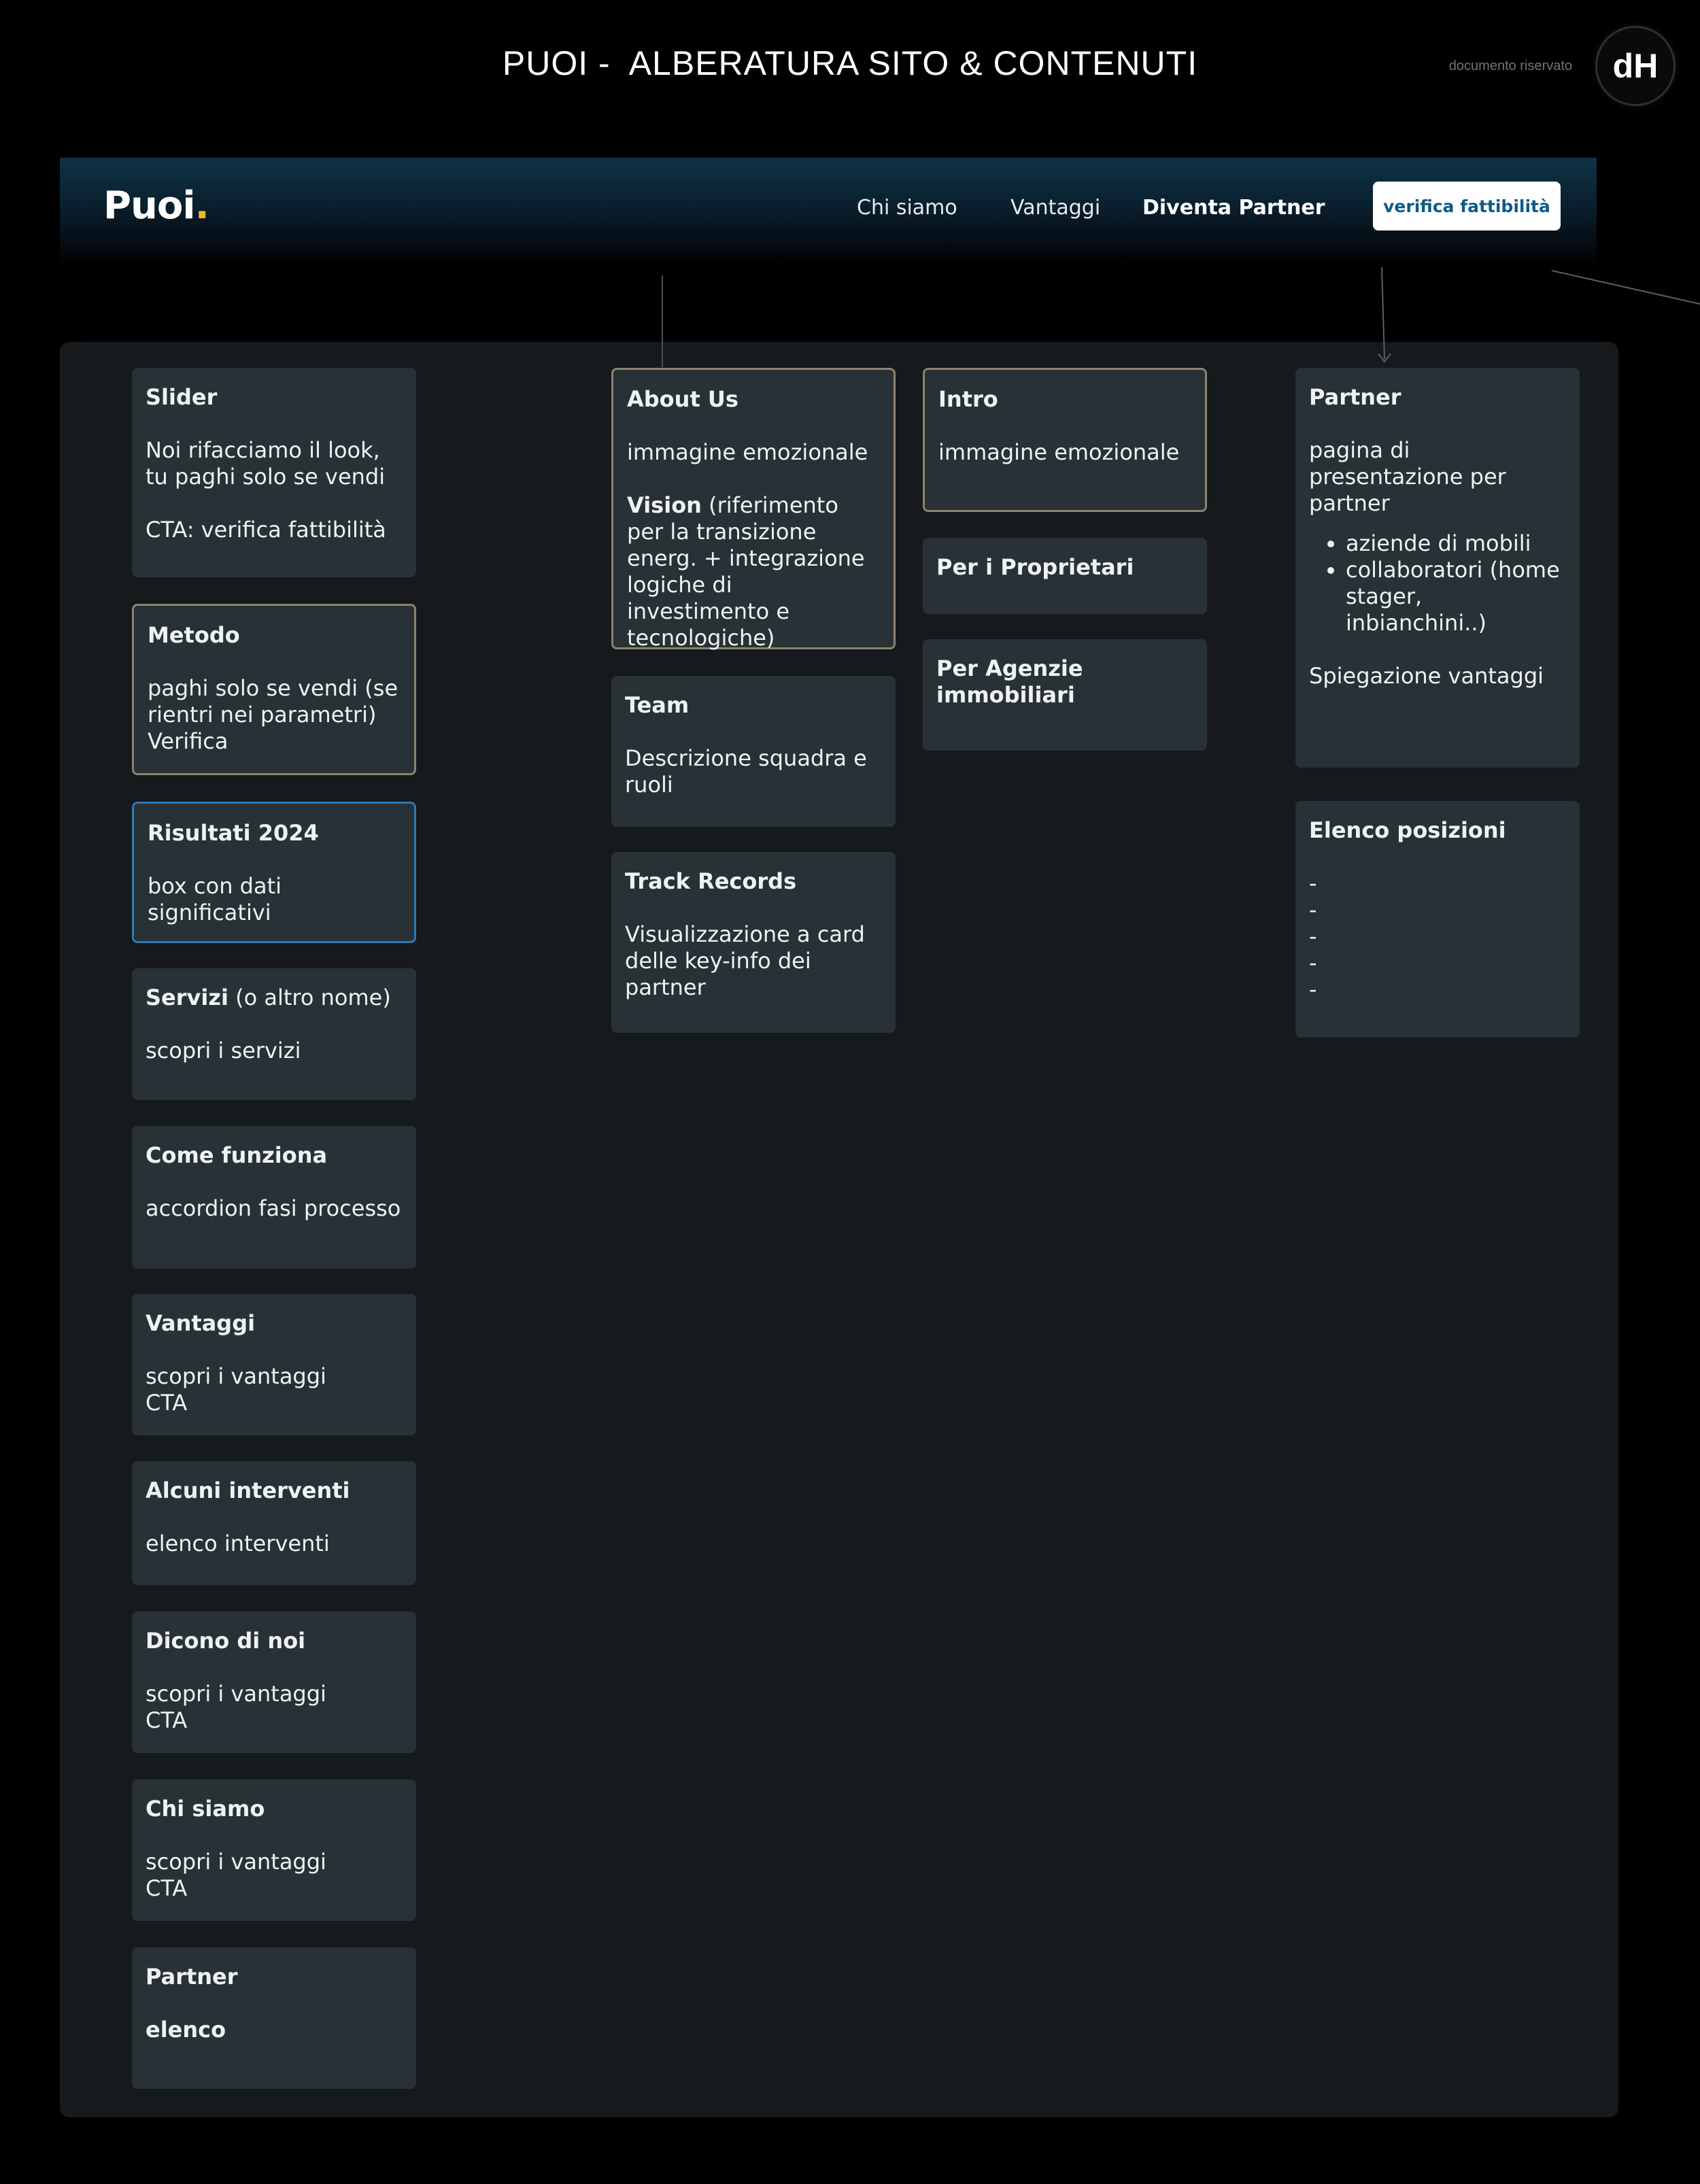 The image size is (1700, 2184). Describe the element at coordinates (1010, 682) in the screenshot. I see `card-title: Per Agenzie immobiliari` at that location.